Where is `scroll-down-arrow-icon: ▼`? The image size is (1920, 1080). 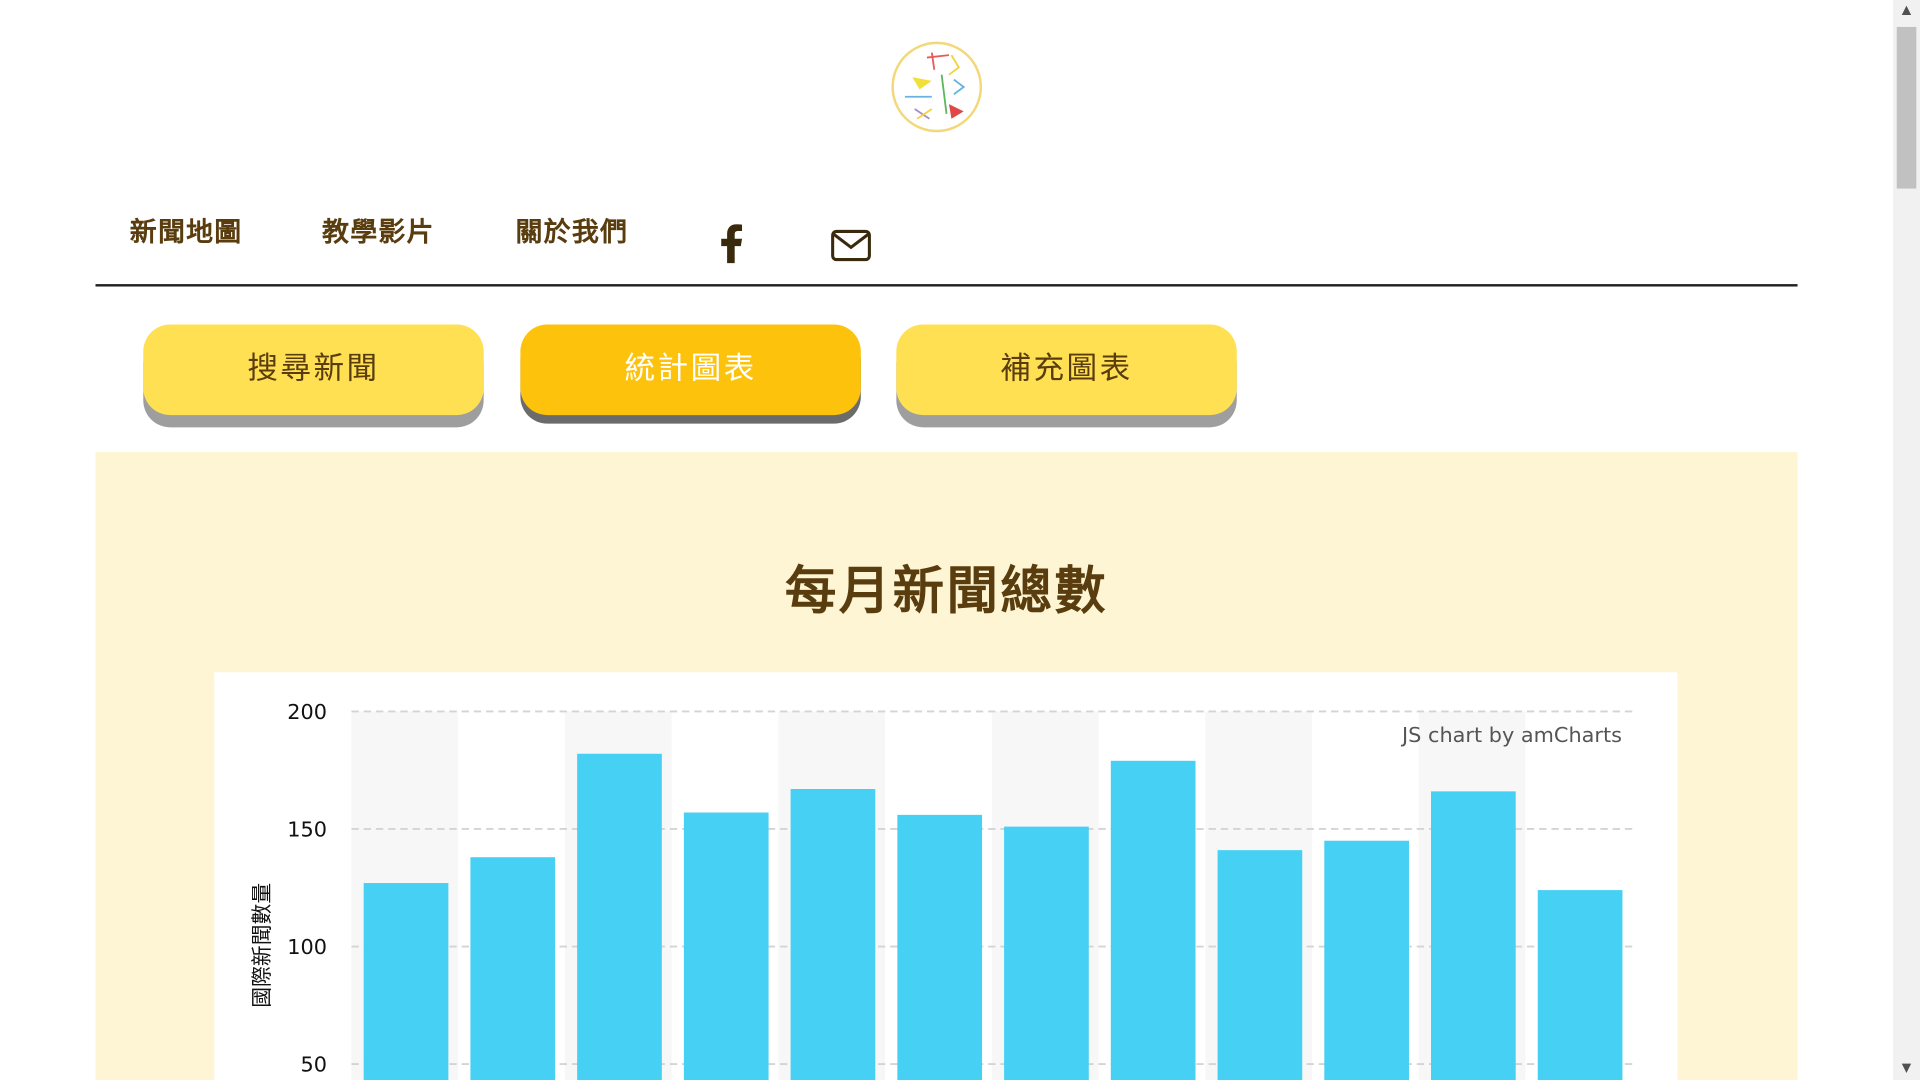
scroll-down-arrow-icon: ▼ is located at coordinates (1906, 1069).